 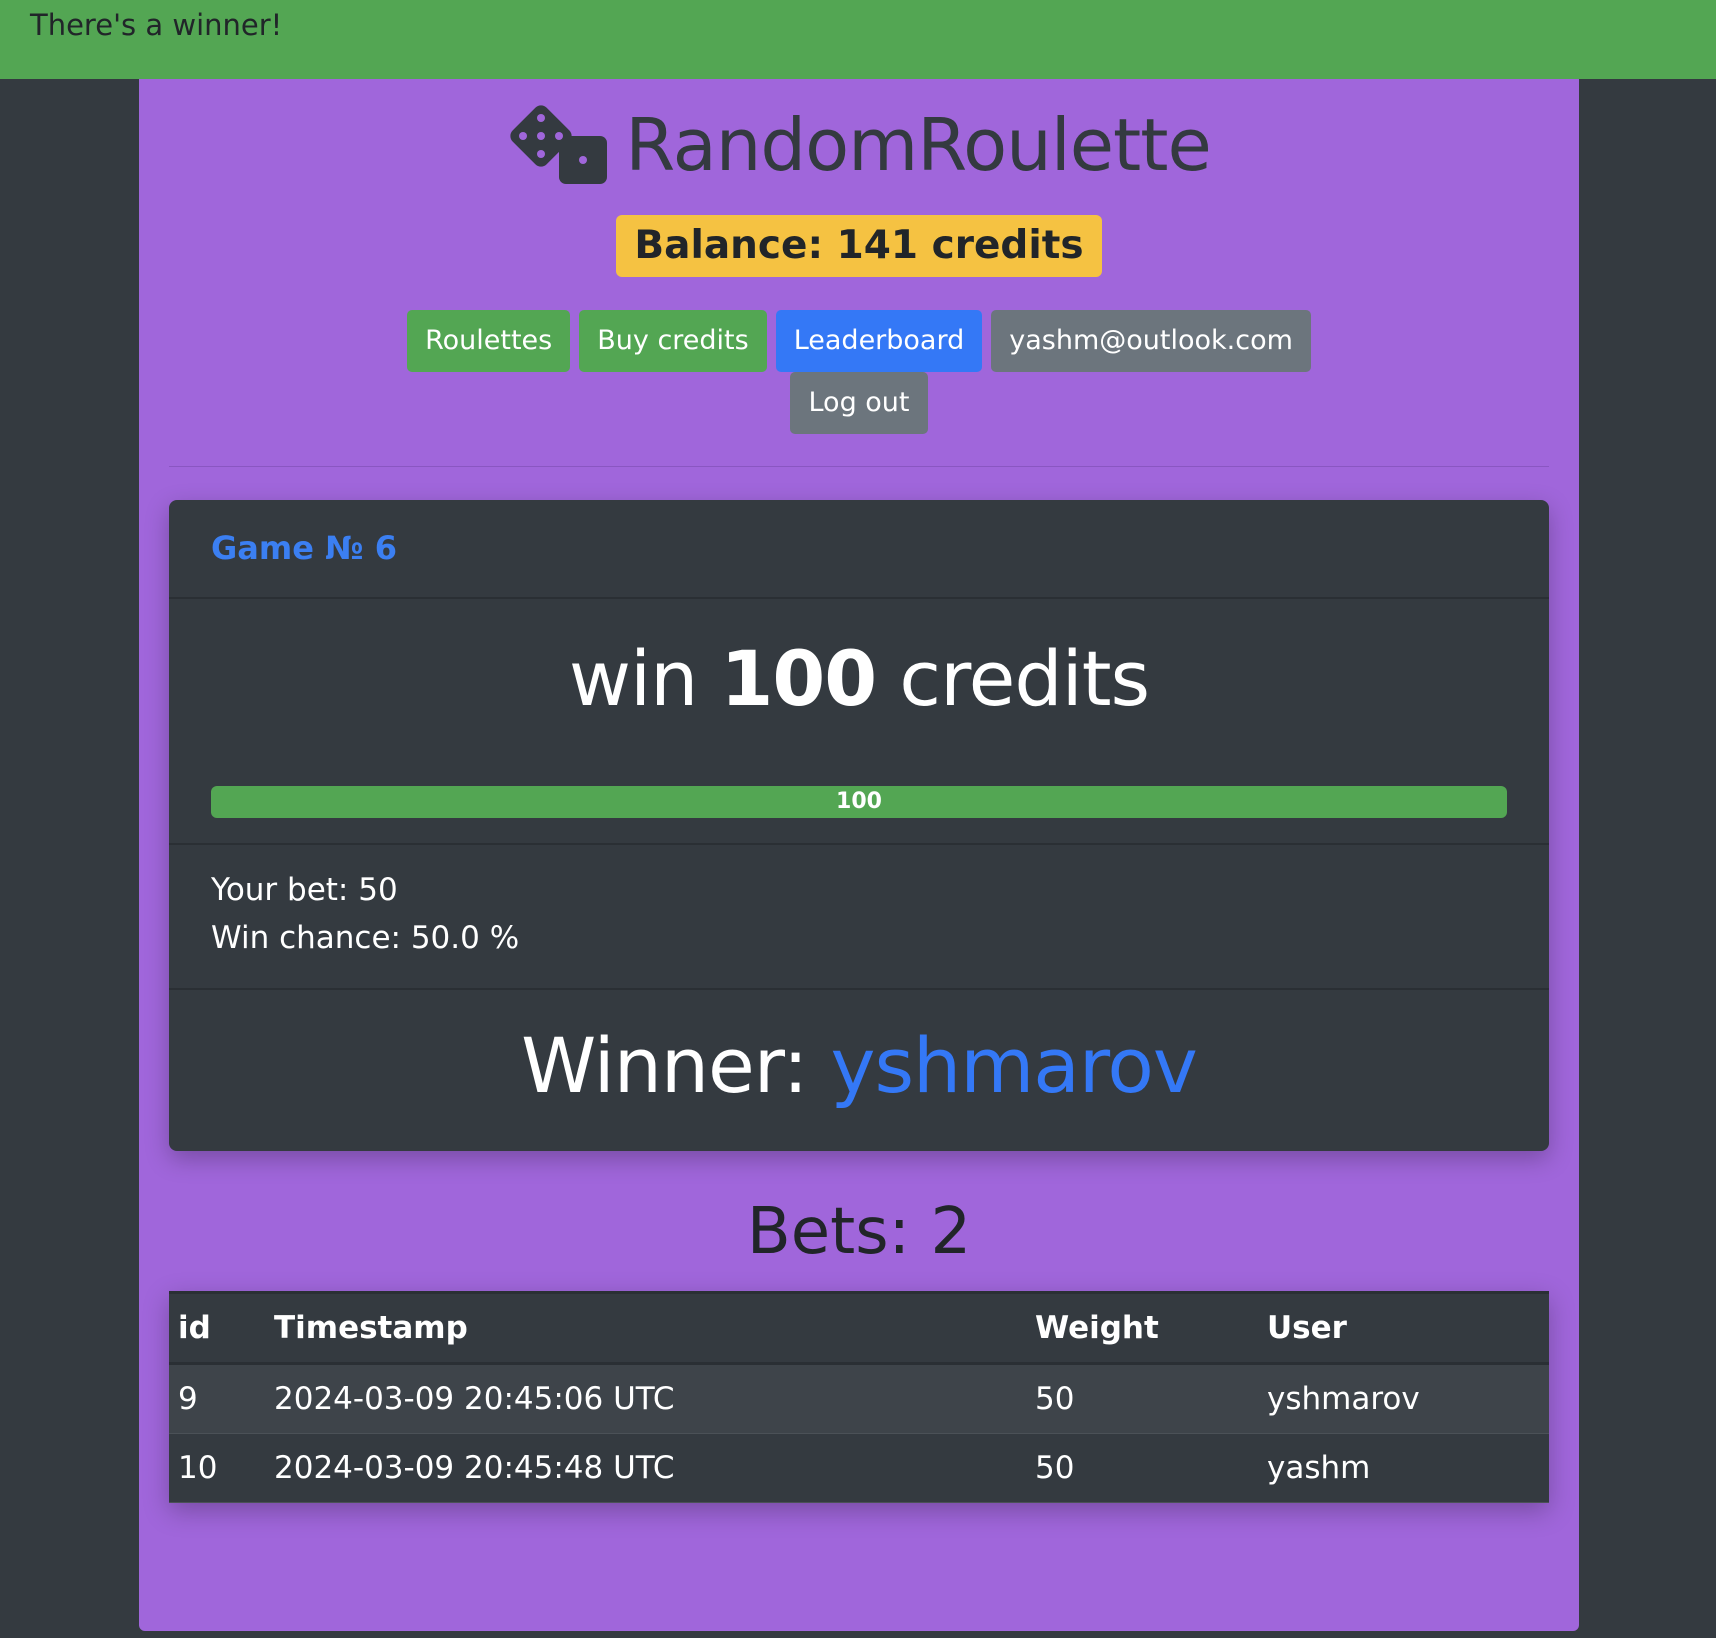 I want to click on your-bet-text: Your bet: 50, so click(x=304, y=890).